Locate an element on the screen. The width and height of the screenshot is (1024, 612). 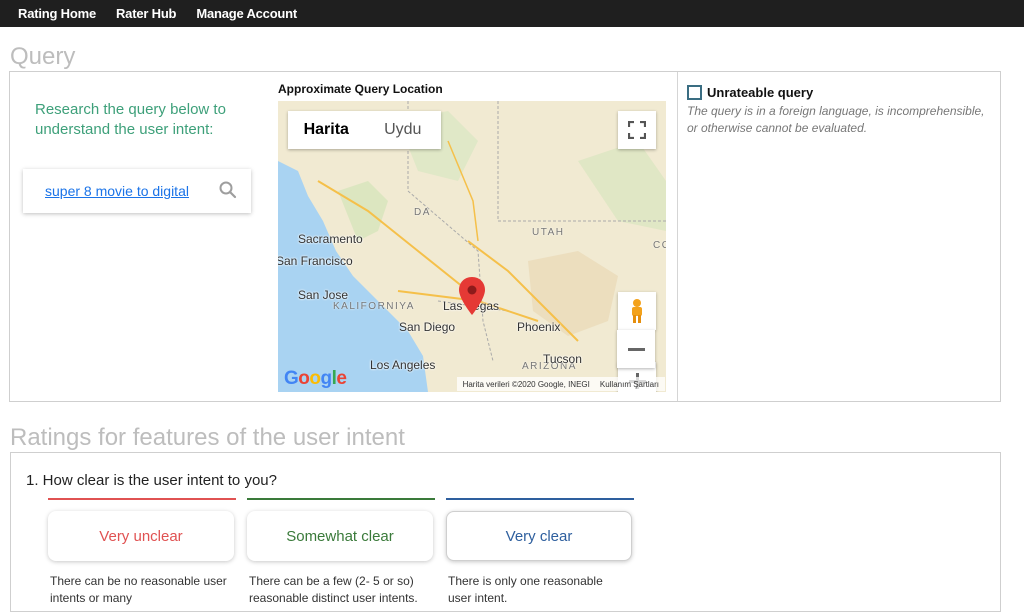
top-nav: Rating Home Rater Hub Manage Account is located at coordinates (512, 13).